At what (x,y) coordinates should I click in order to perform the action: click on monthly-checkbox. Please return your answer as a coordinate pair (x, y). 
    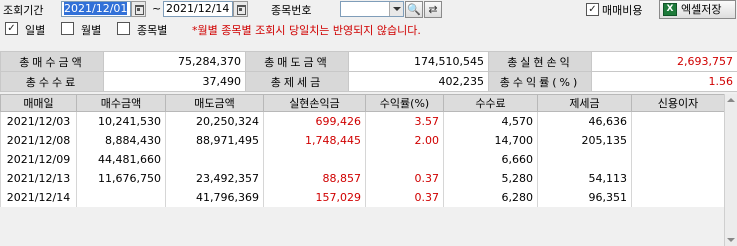
    Looking at the image, I should click on (67, 28).